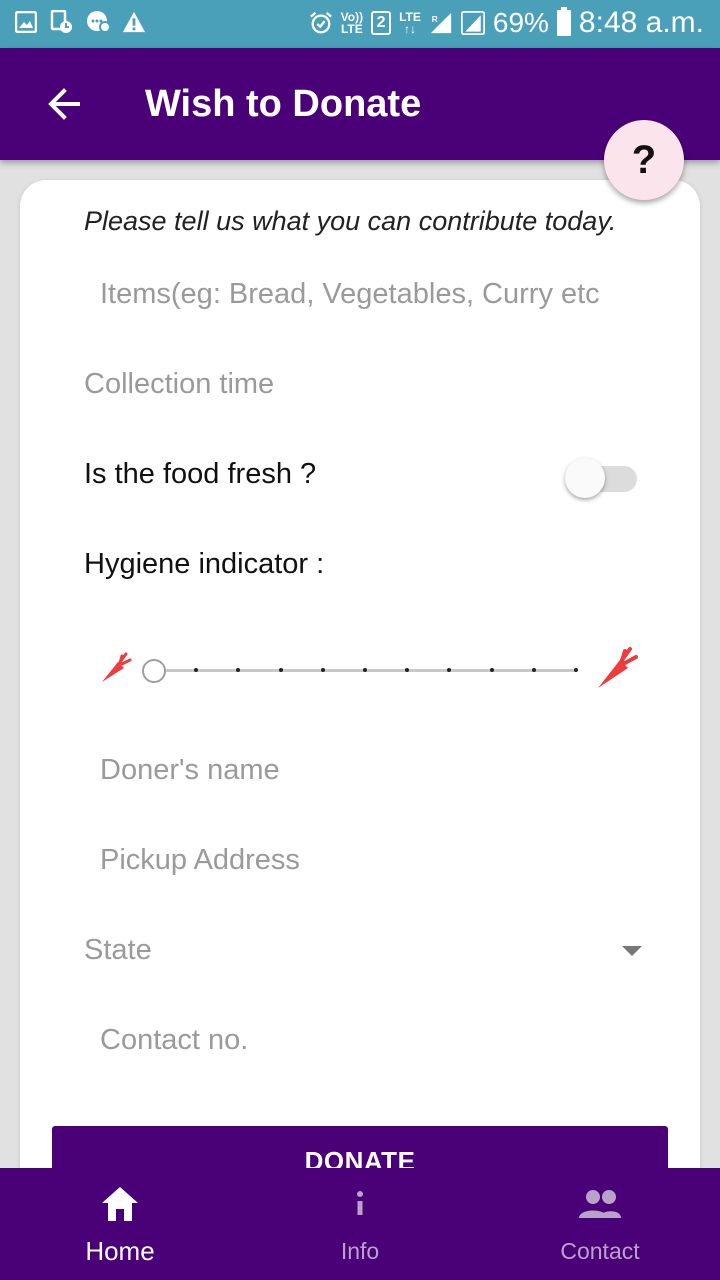 The height and width of the screenshot is (1280, 720). I want to click on dropdown-arrow-icon, so click(632, 951).